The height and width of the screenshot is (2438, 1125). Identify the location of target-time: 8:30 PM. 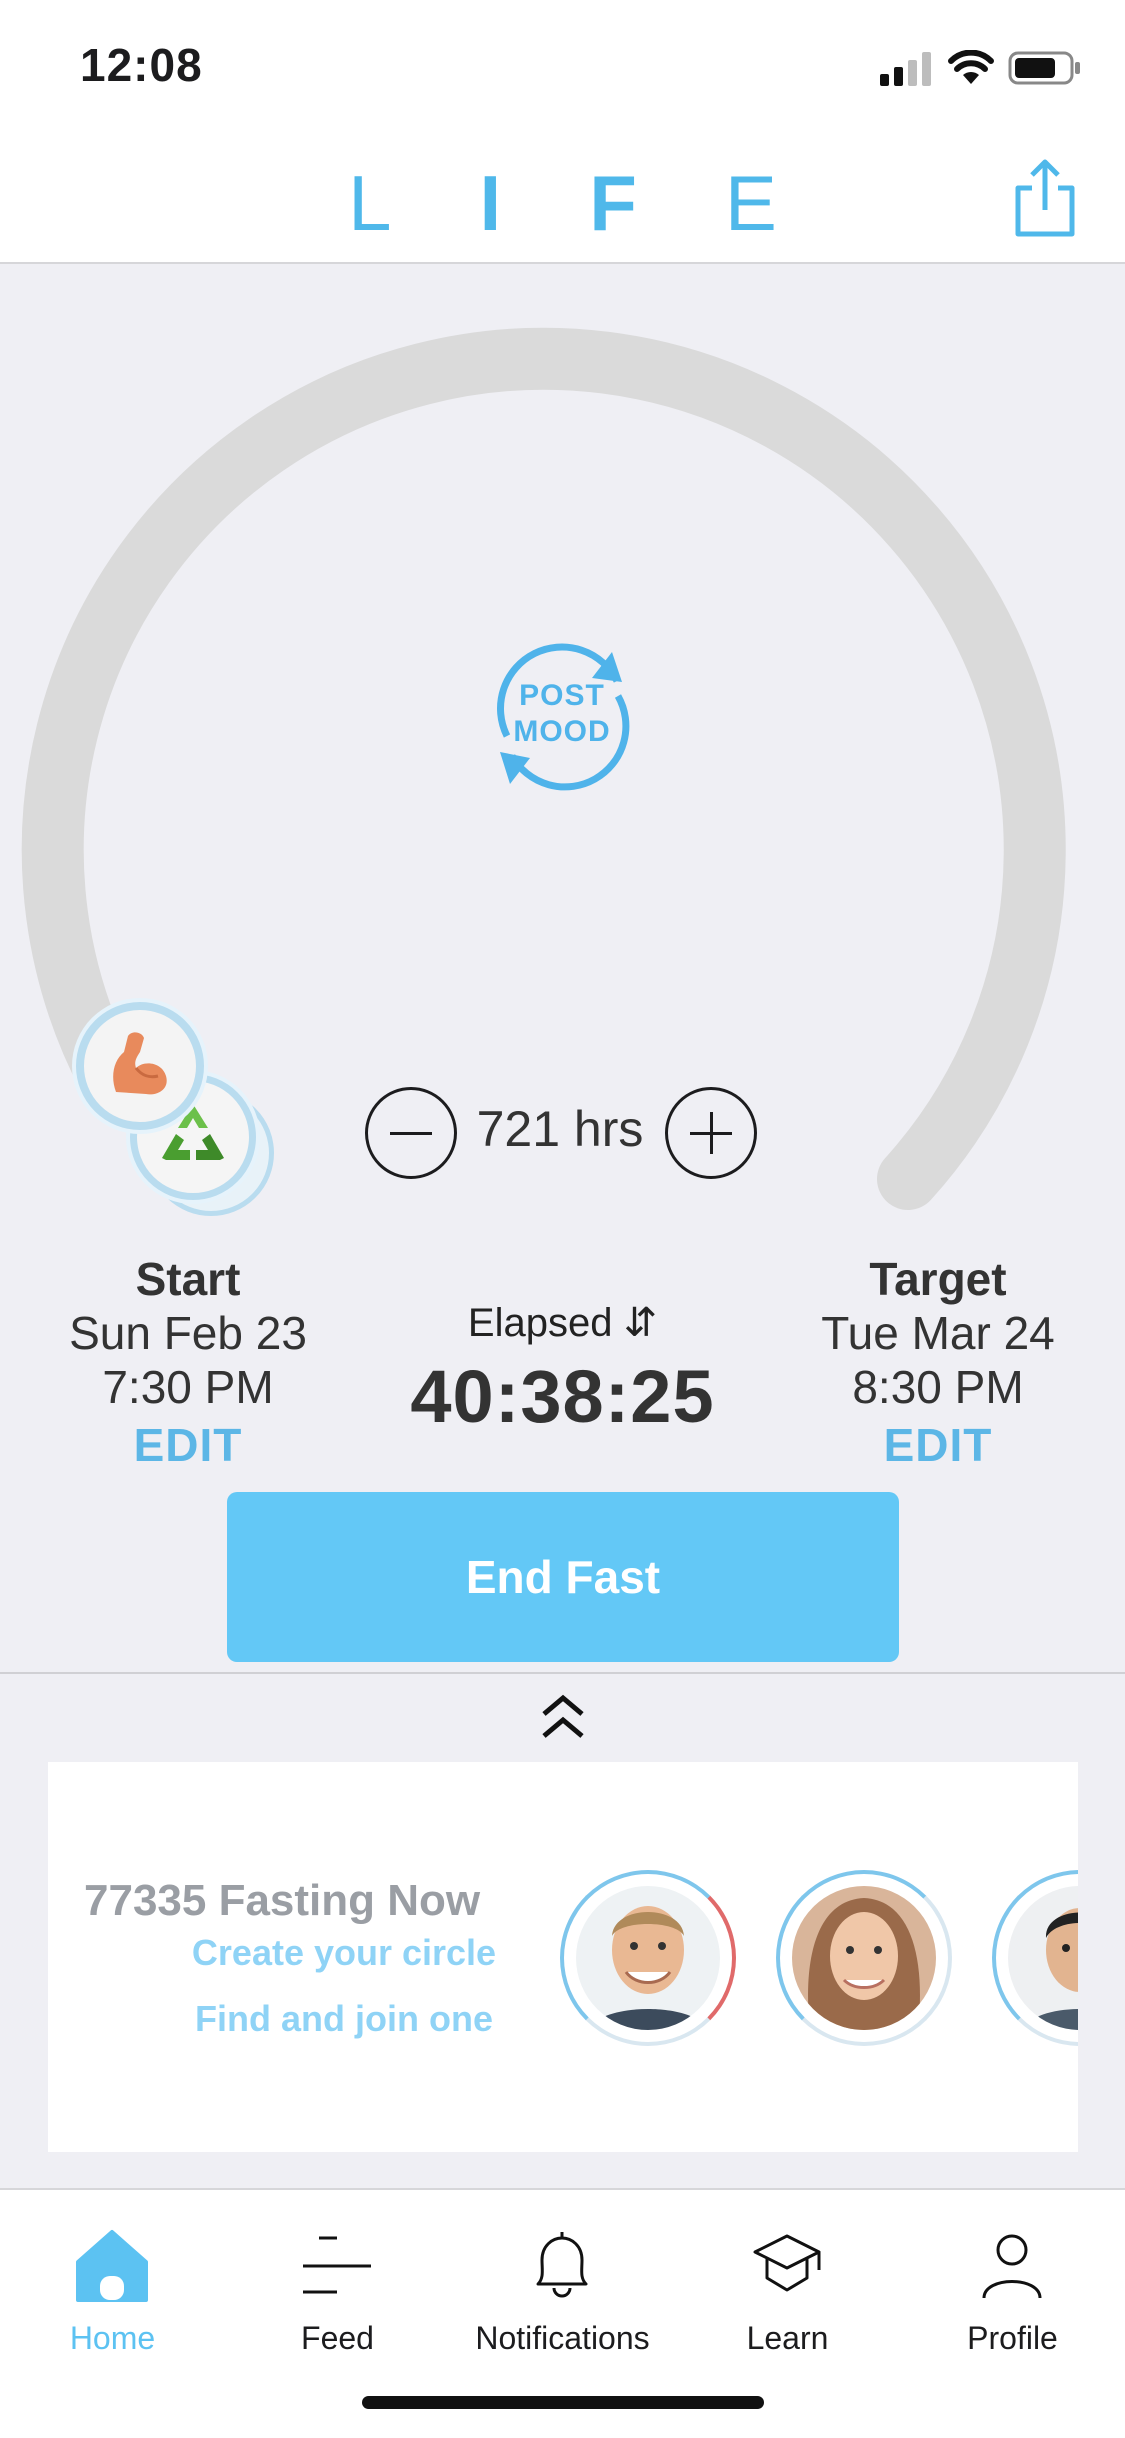
(938, 1387).